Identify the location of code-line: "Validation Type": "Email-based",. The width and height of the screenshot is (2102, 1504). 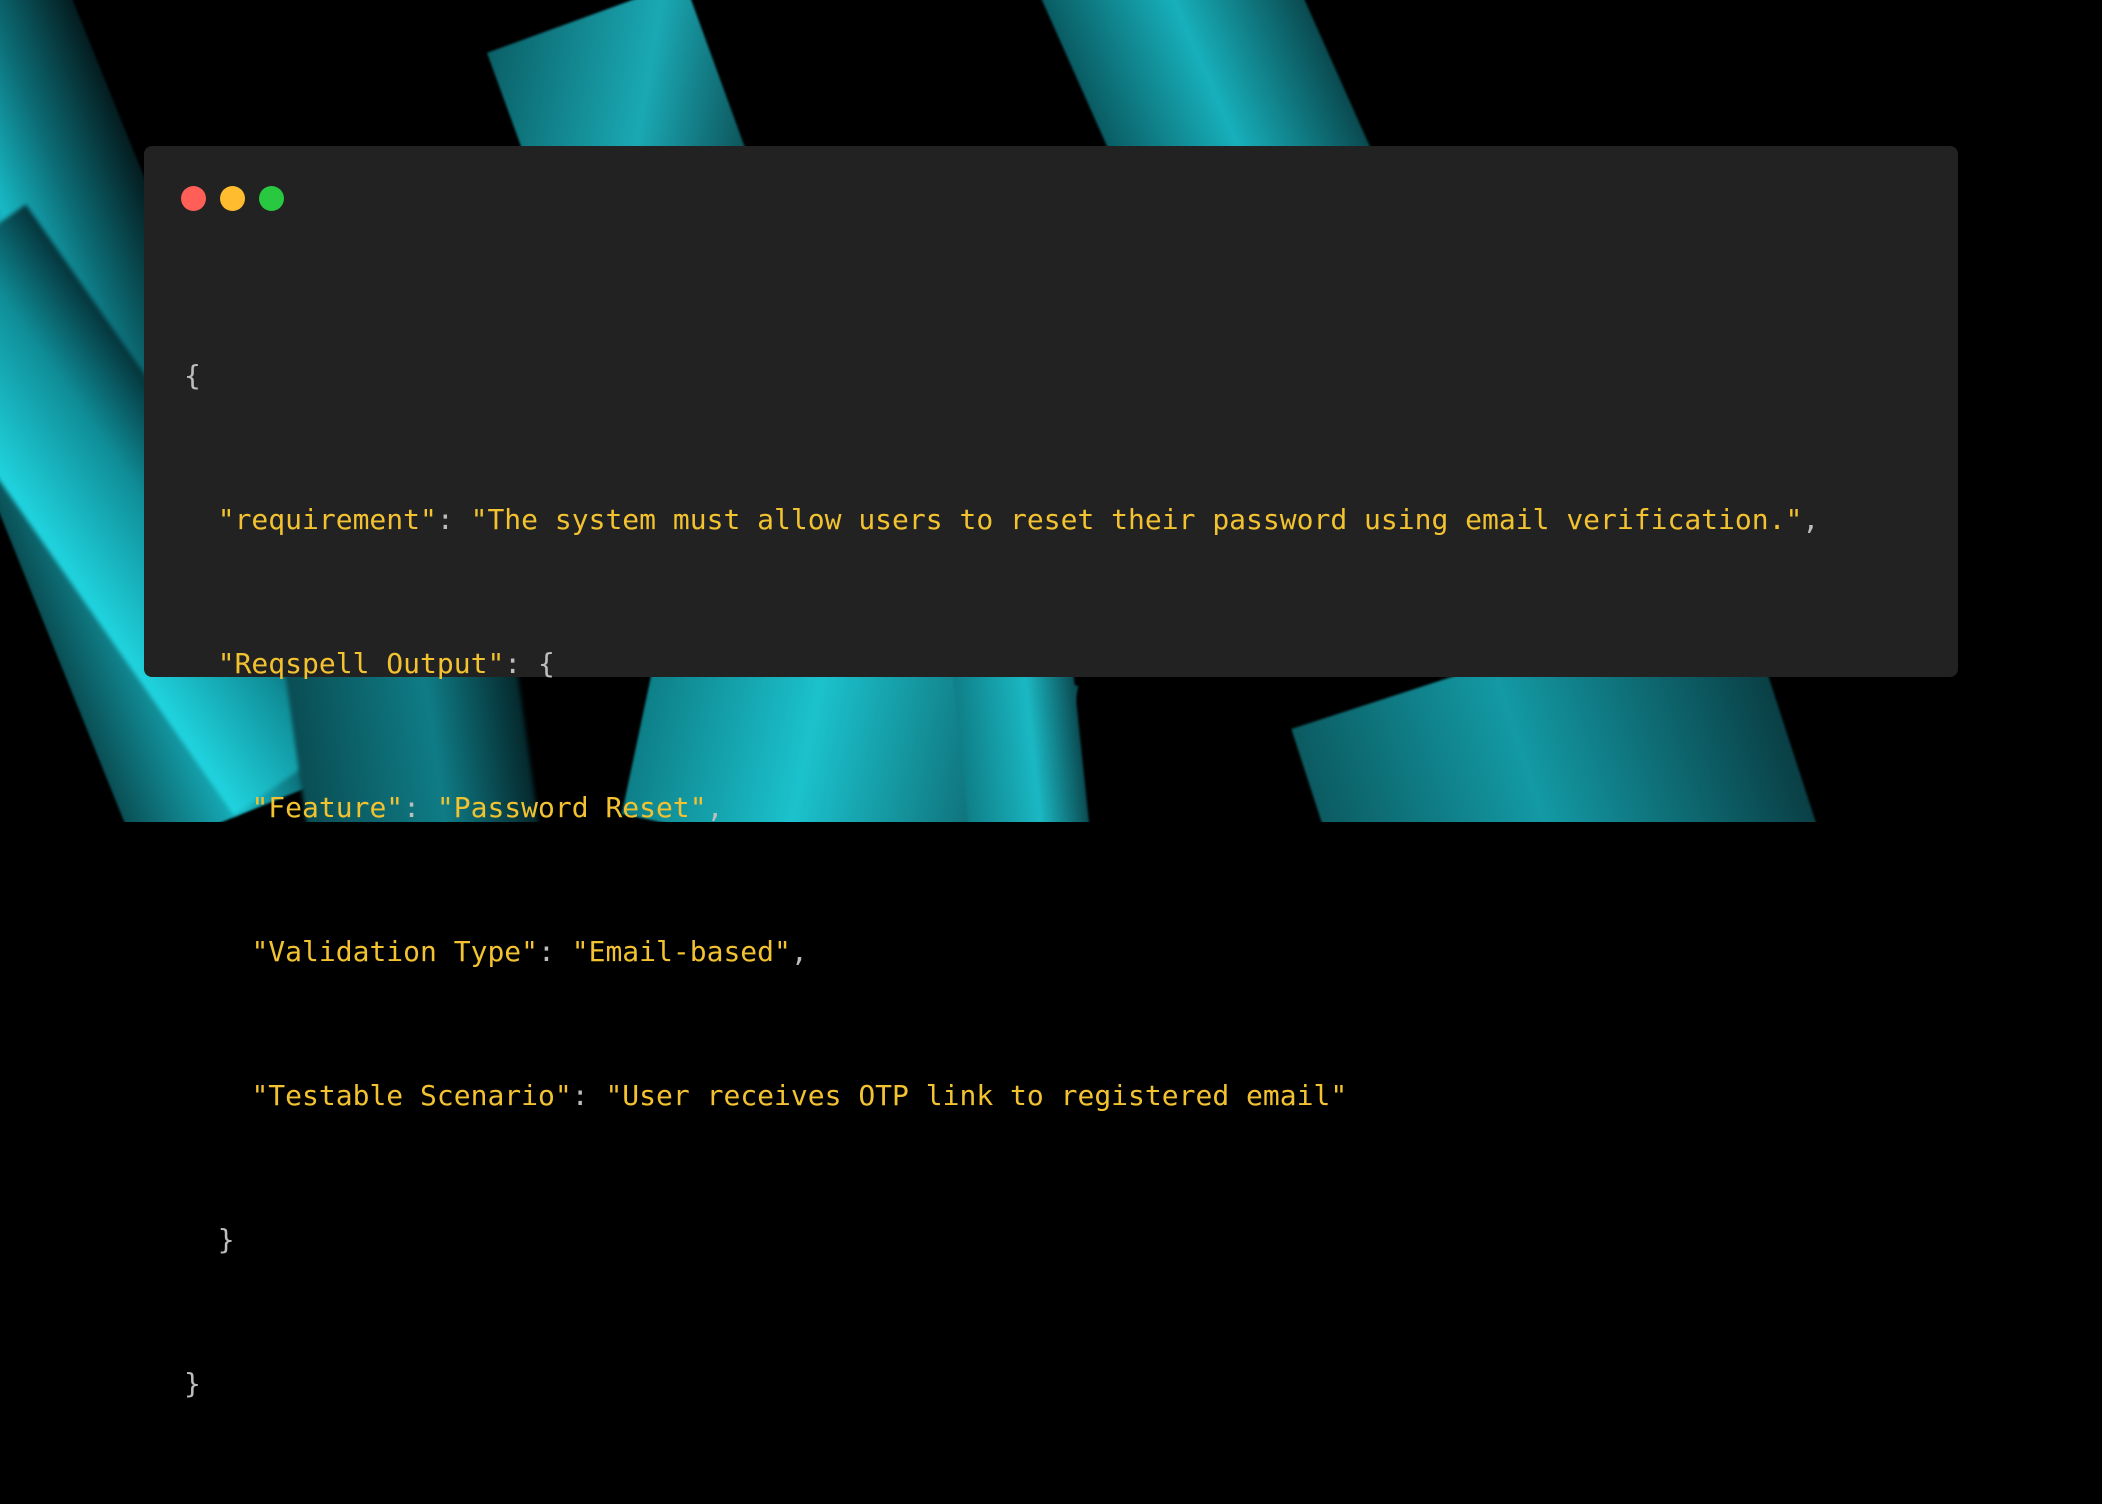
(529, 951).